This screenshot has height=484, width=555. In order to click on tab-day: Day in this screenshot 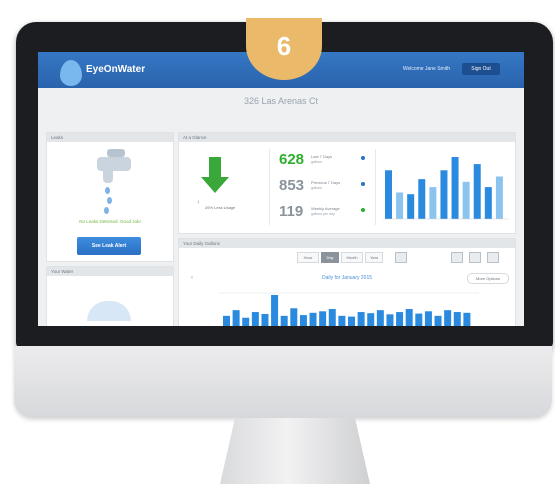, I will do `click(330, 257)`.